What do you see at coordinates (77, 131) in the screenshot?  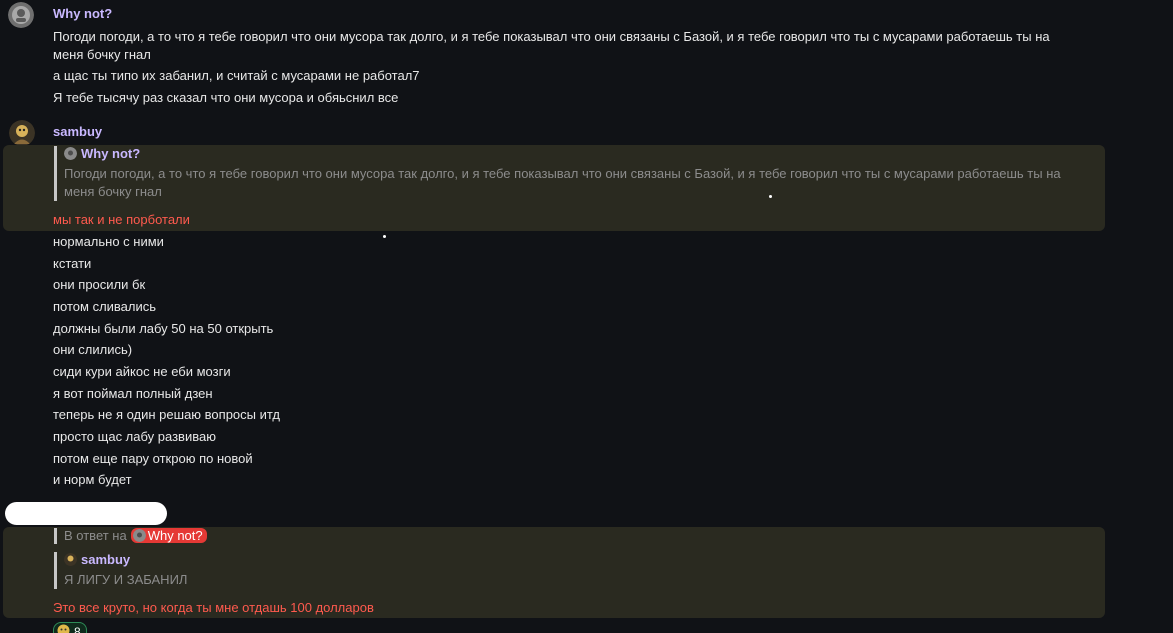 I see `message-author: sambuy` at bounding box center [77, 131].